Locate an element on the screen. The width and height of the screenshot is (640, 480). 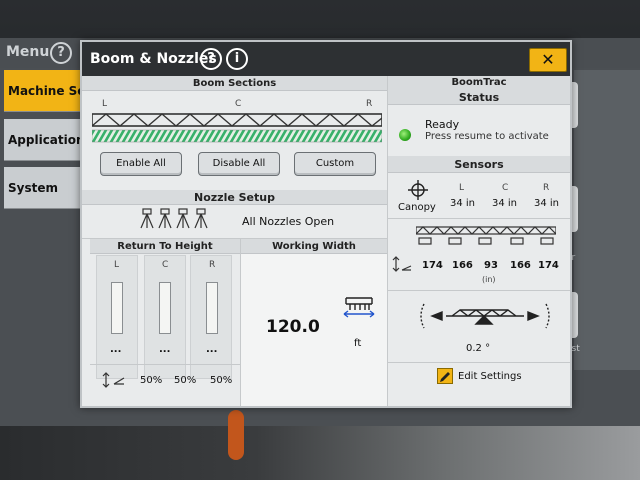
rth-bar-right is located at coordinates (212, 308).